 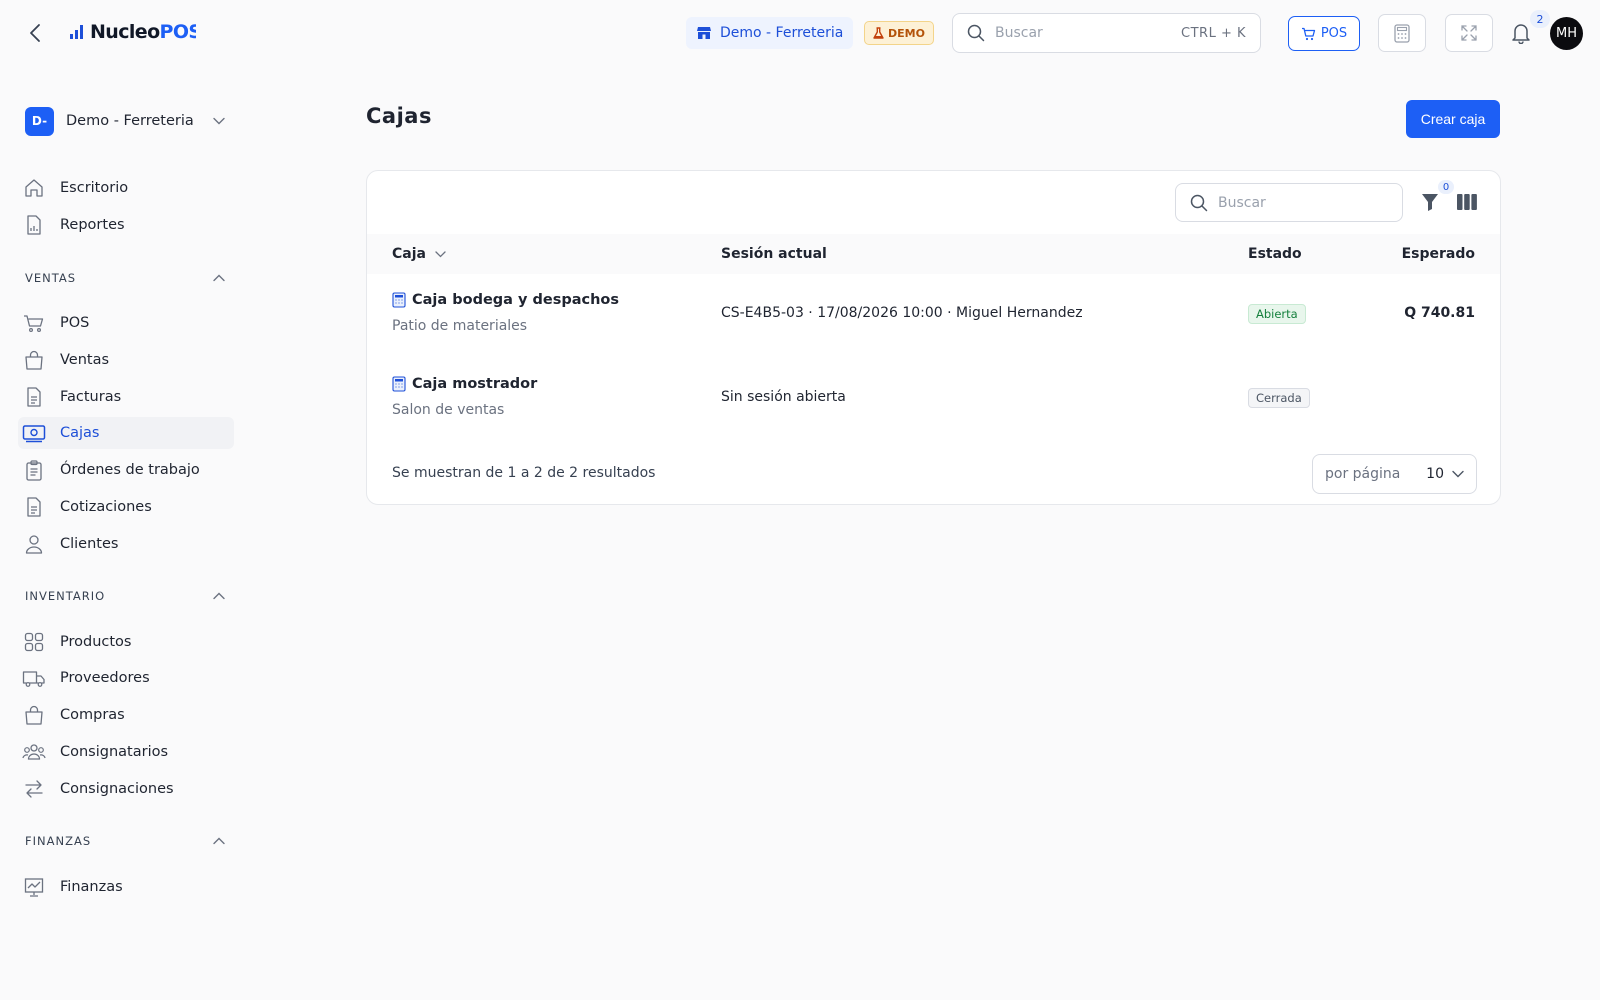 What do you see at coordinates (126, 642) in the screenshot?
I see `sidebar-item-productos: Productos` at bounding box center [126, 642].